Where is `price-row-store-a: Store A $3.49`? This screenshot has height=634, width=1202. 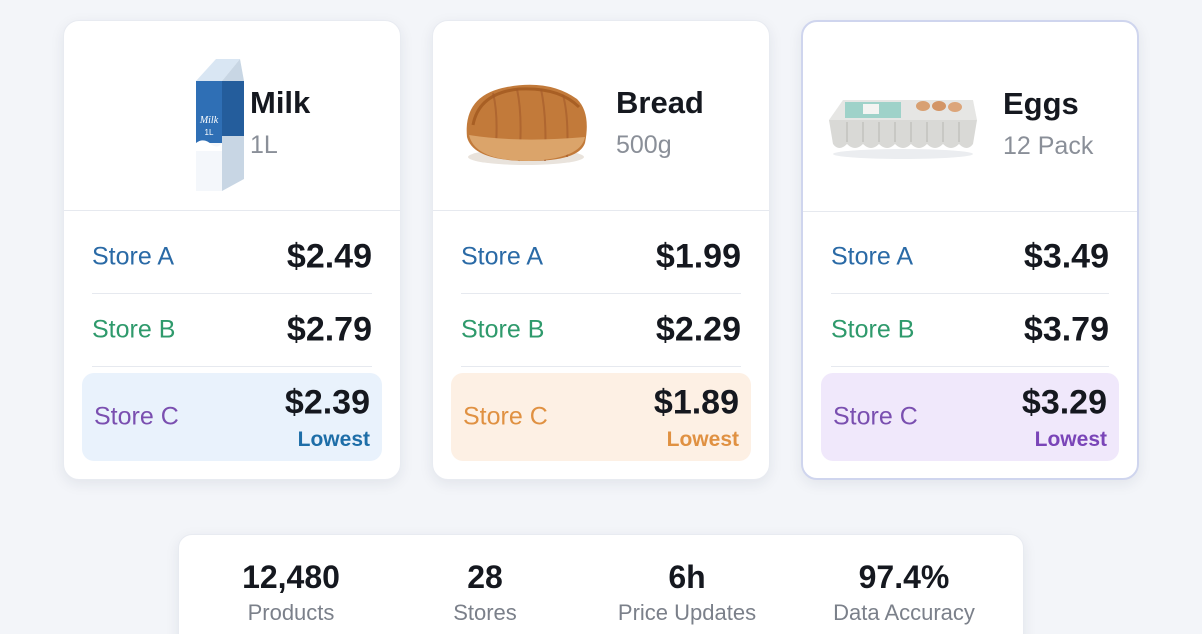
price-row-store-a: Store A $3.49 is located at coordinates (970, 257).